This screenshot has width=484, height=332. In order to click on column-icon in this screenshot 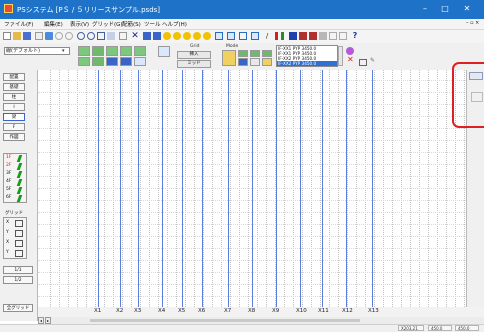, I will do `click(231, 36)`.